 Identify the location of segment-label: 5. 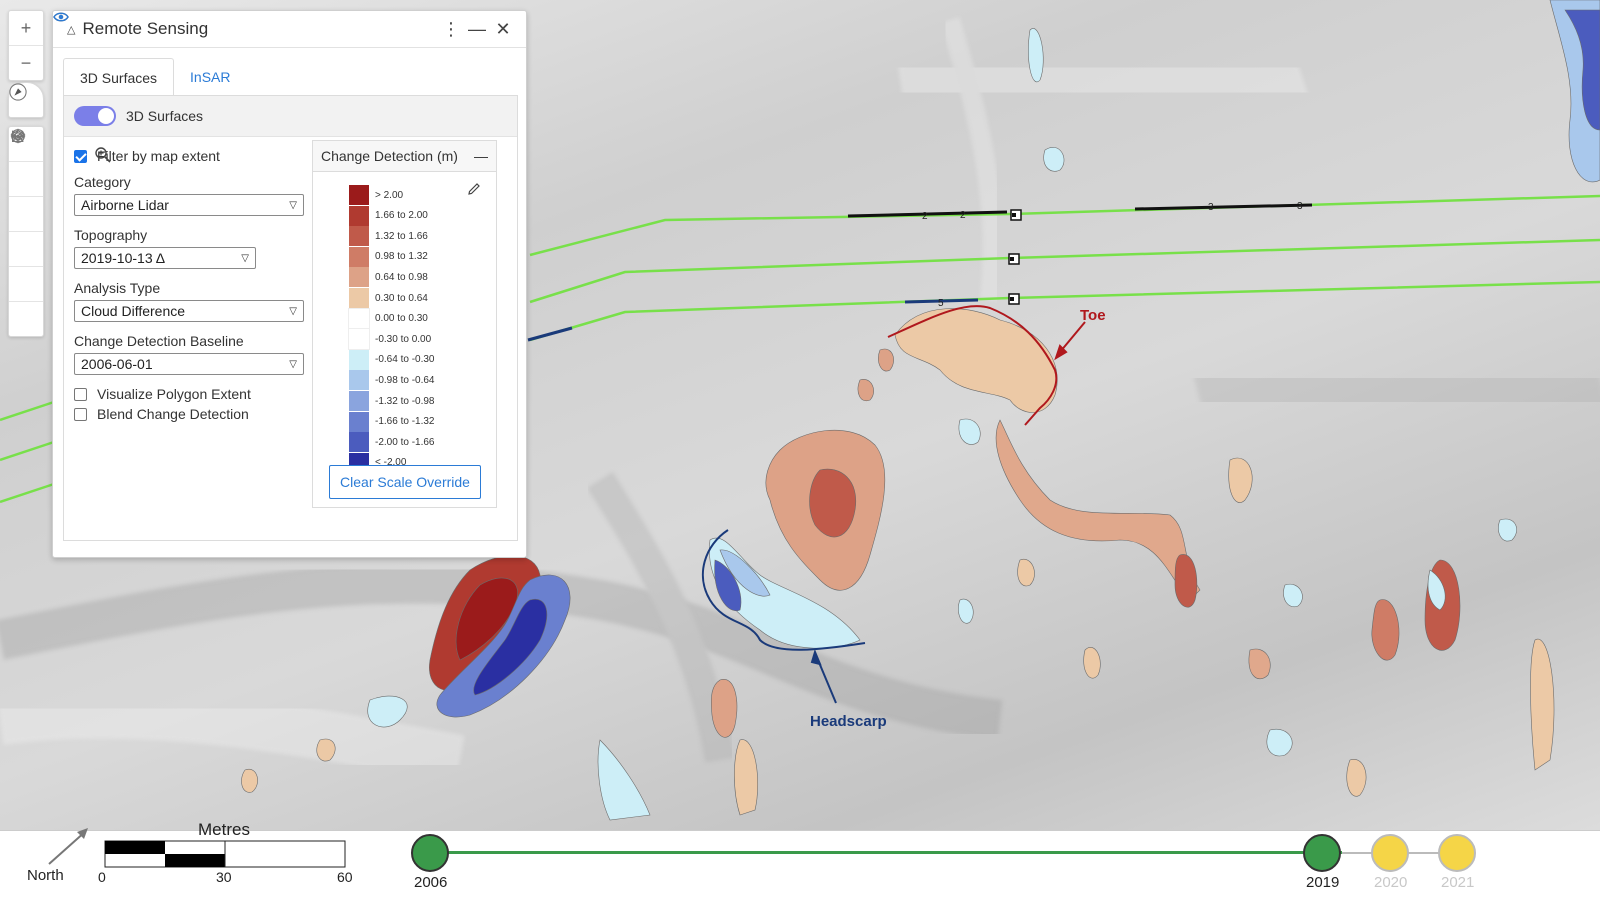
(941, 303).